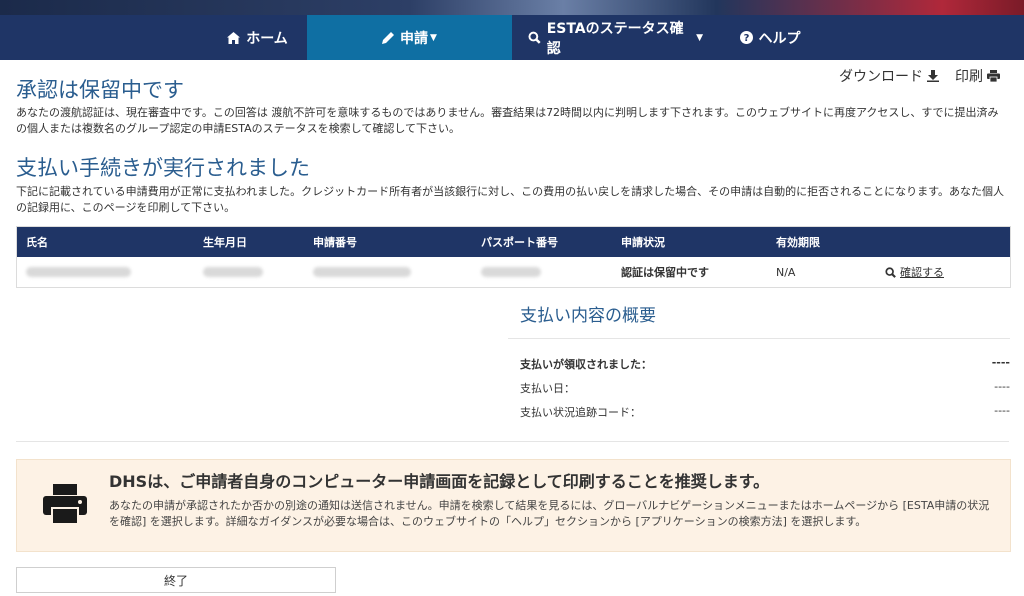  I want to click on payment-received-value: ----, so click(1000, 362).